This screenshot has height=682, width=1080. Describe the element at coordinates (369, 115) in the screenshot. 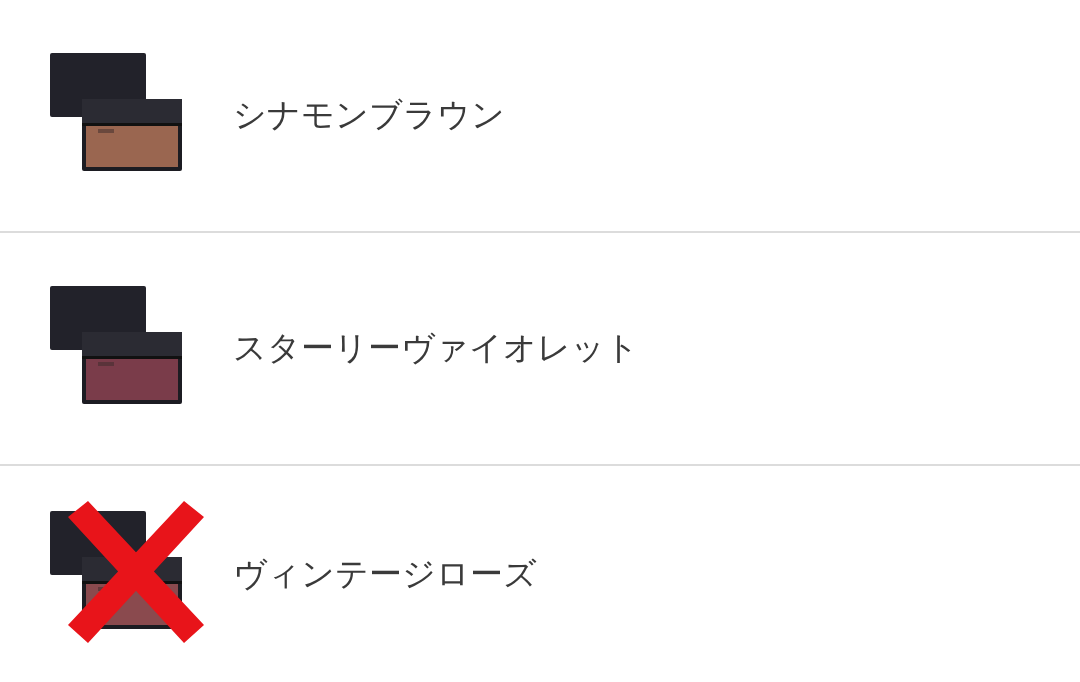

I see `product-name: シナモンブラウン` at that location.